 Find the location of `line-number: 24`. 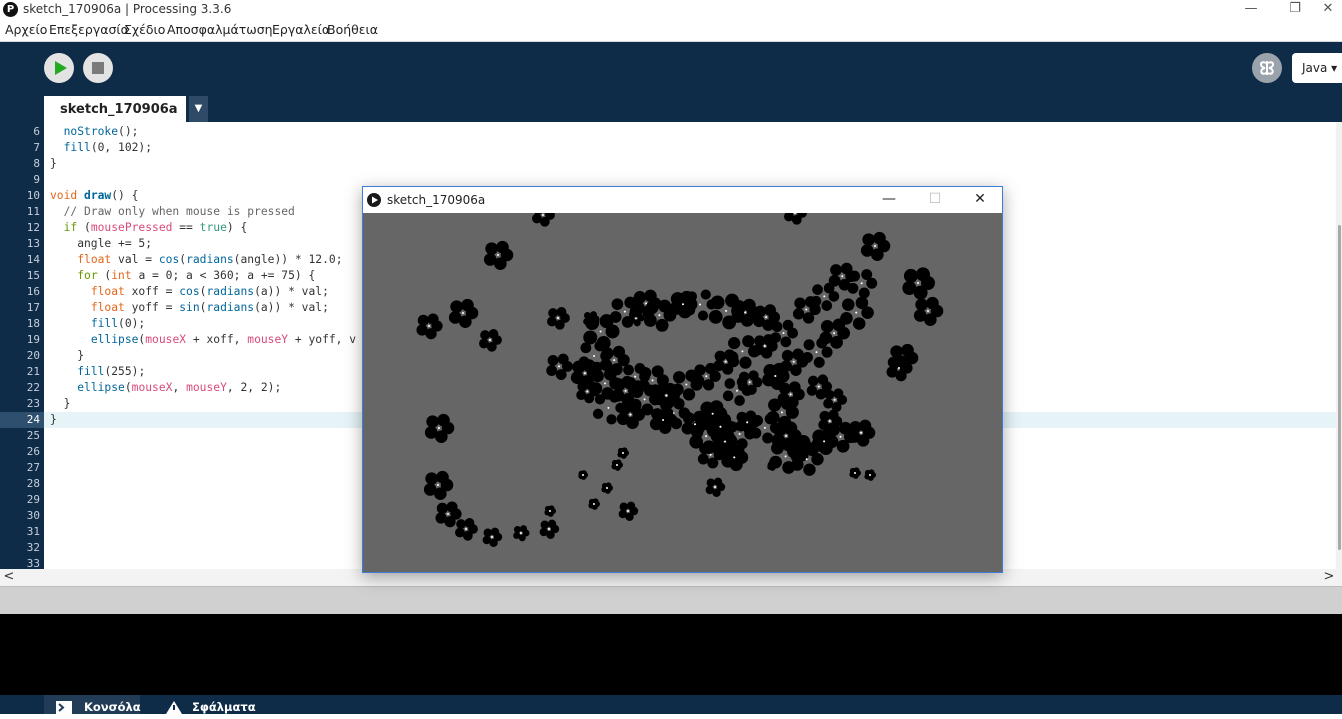

line-number: 24 is located at coordinates (22, 420).